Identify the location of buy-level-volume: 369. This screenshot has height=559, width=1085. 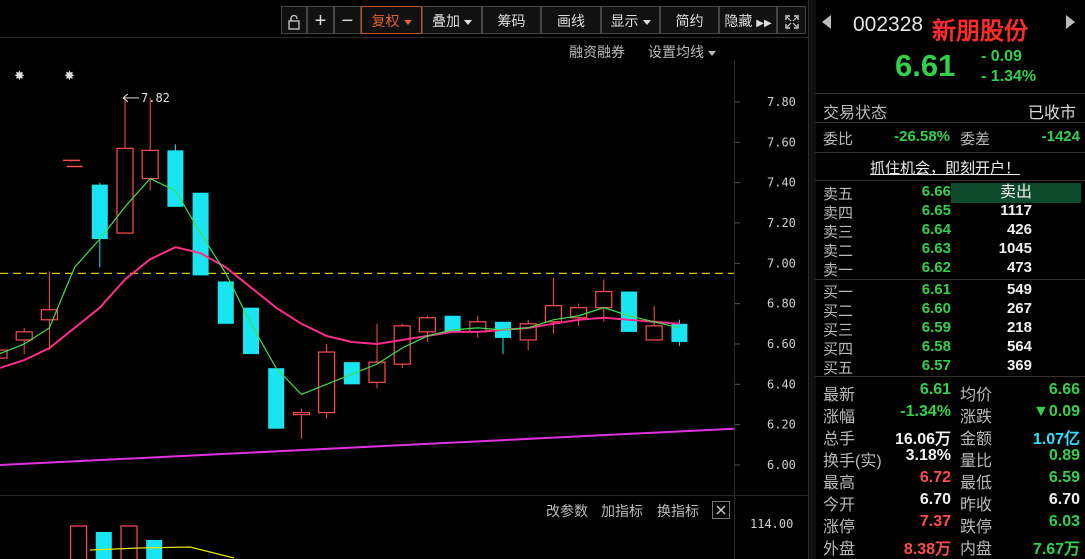
(1019, 365).